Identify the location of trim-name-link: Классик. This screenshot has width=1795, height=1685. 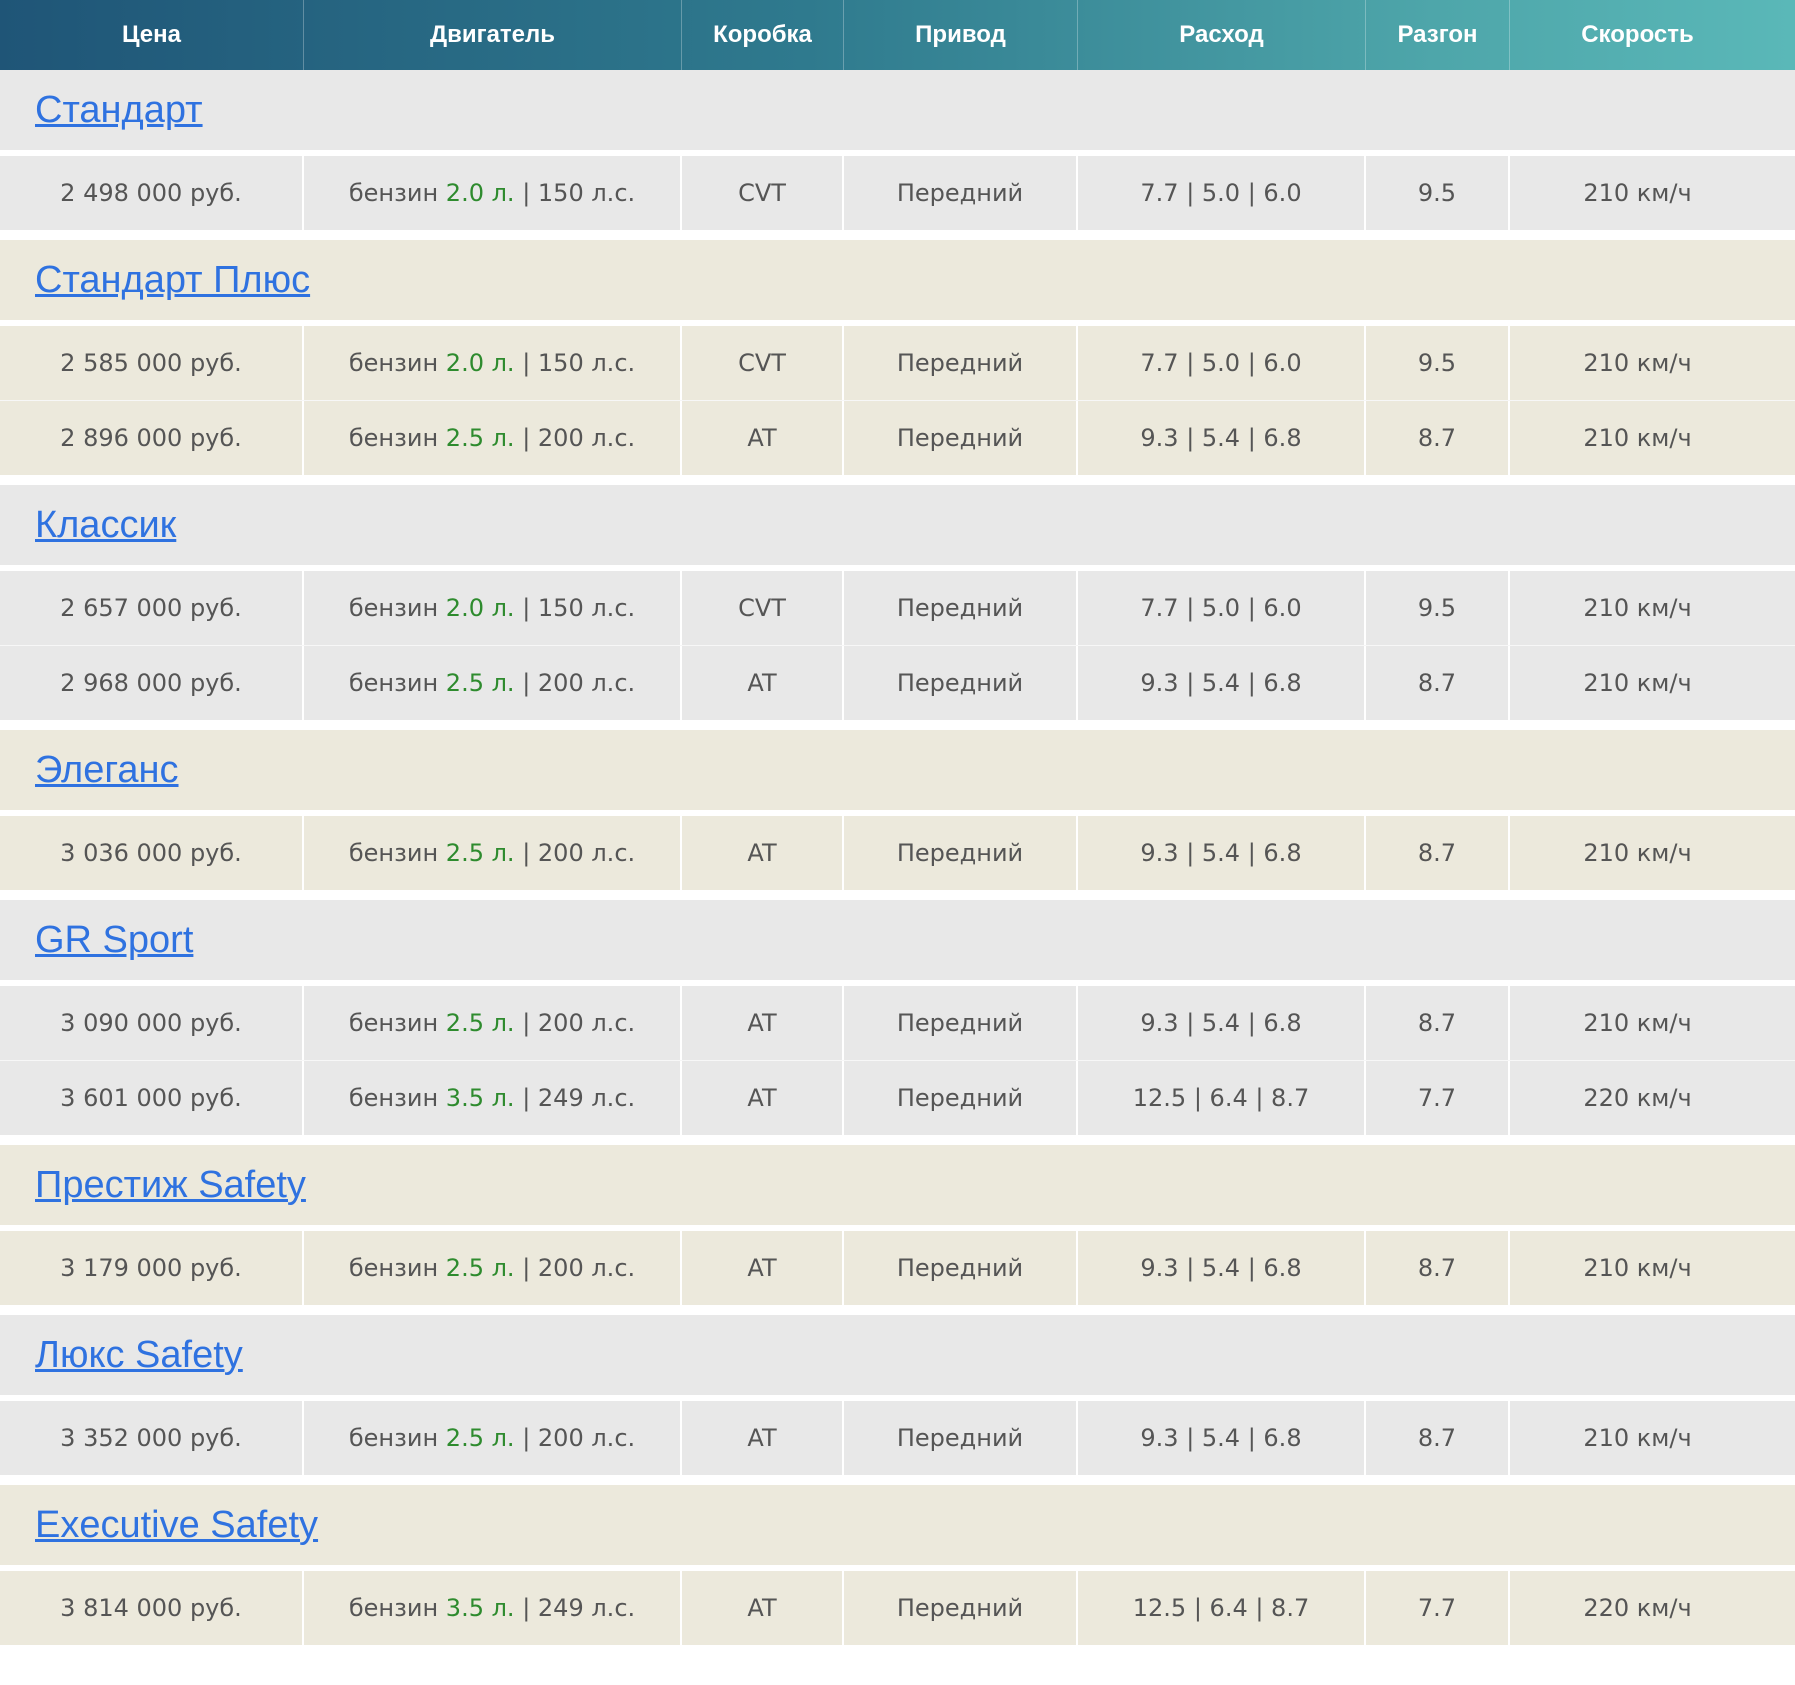
(105, 525).